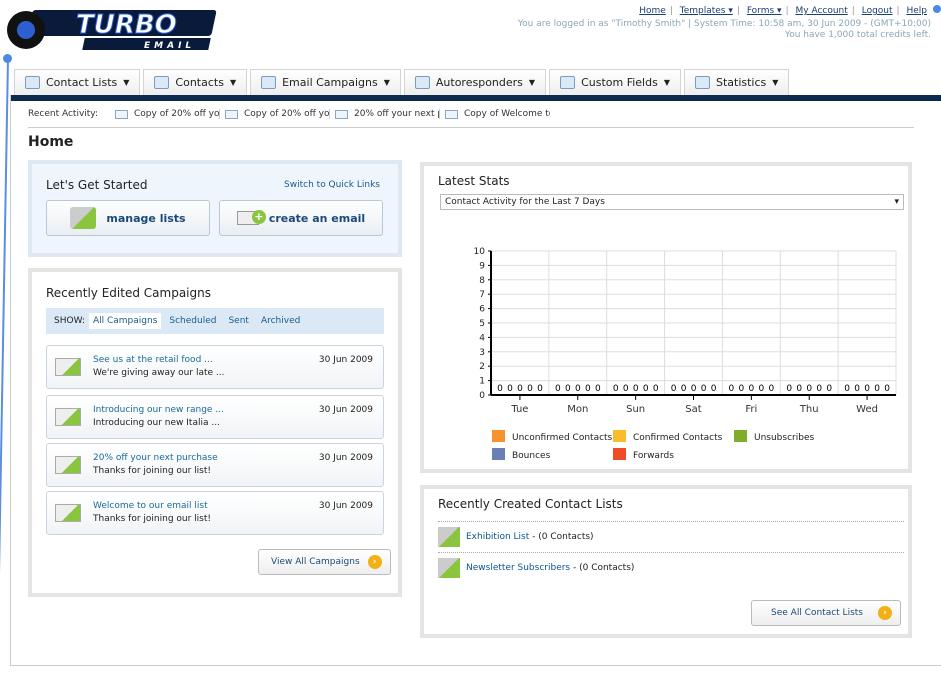 The width and height of the screenshot is (941, 683). What do you see at coordinates (155, 458) in the screenshot?
I see `campaign-title: 20% off your next purchase` at bounding box center [155, 458].